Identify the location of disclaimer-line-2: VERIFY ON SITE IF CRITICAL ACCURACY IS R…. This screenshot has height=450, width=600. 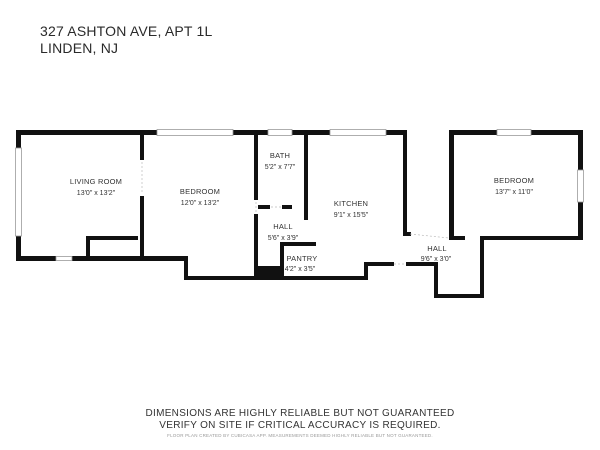
(300, 425).